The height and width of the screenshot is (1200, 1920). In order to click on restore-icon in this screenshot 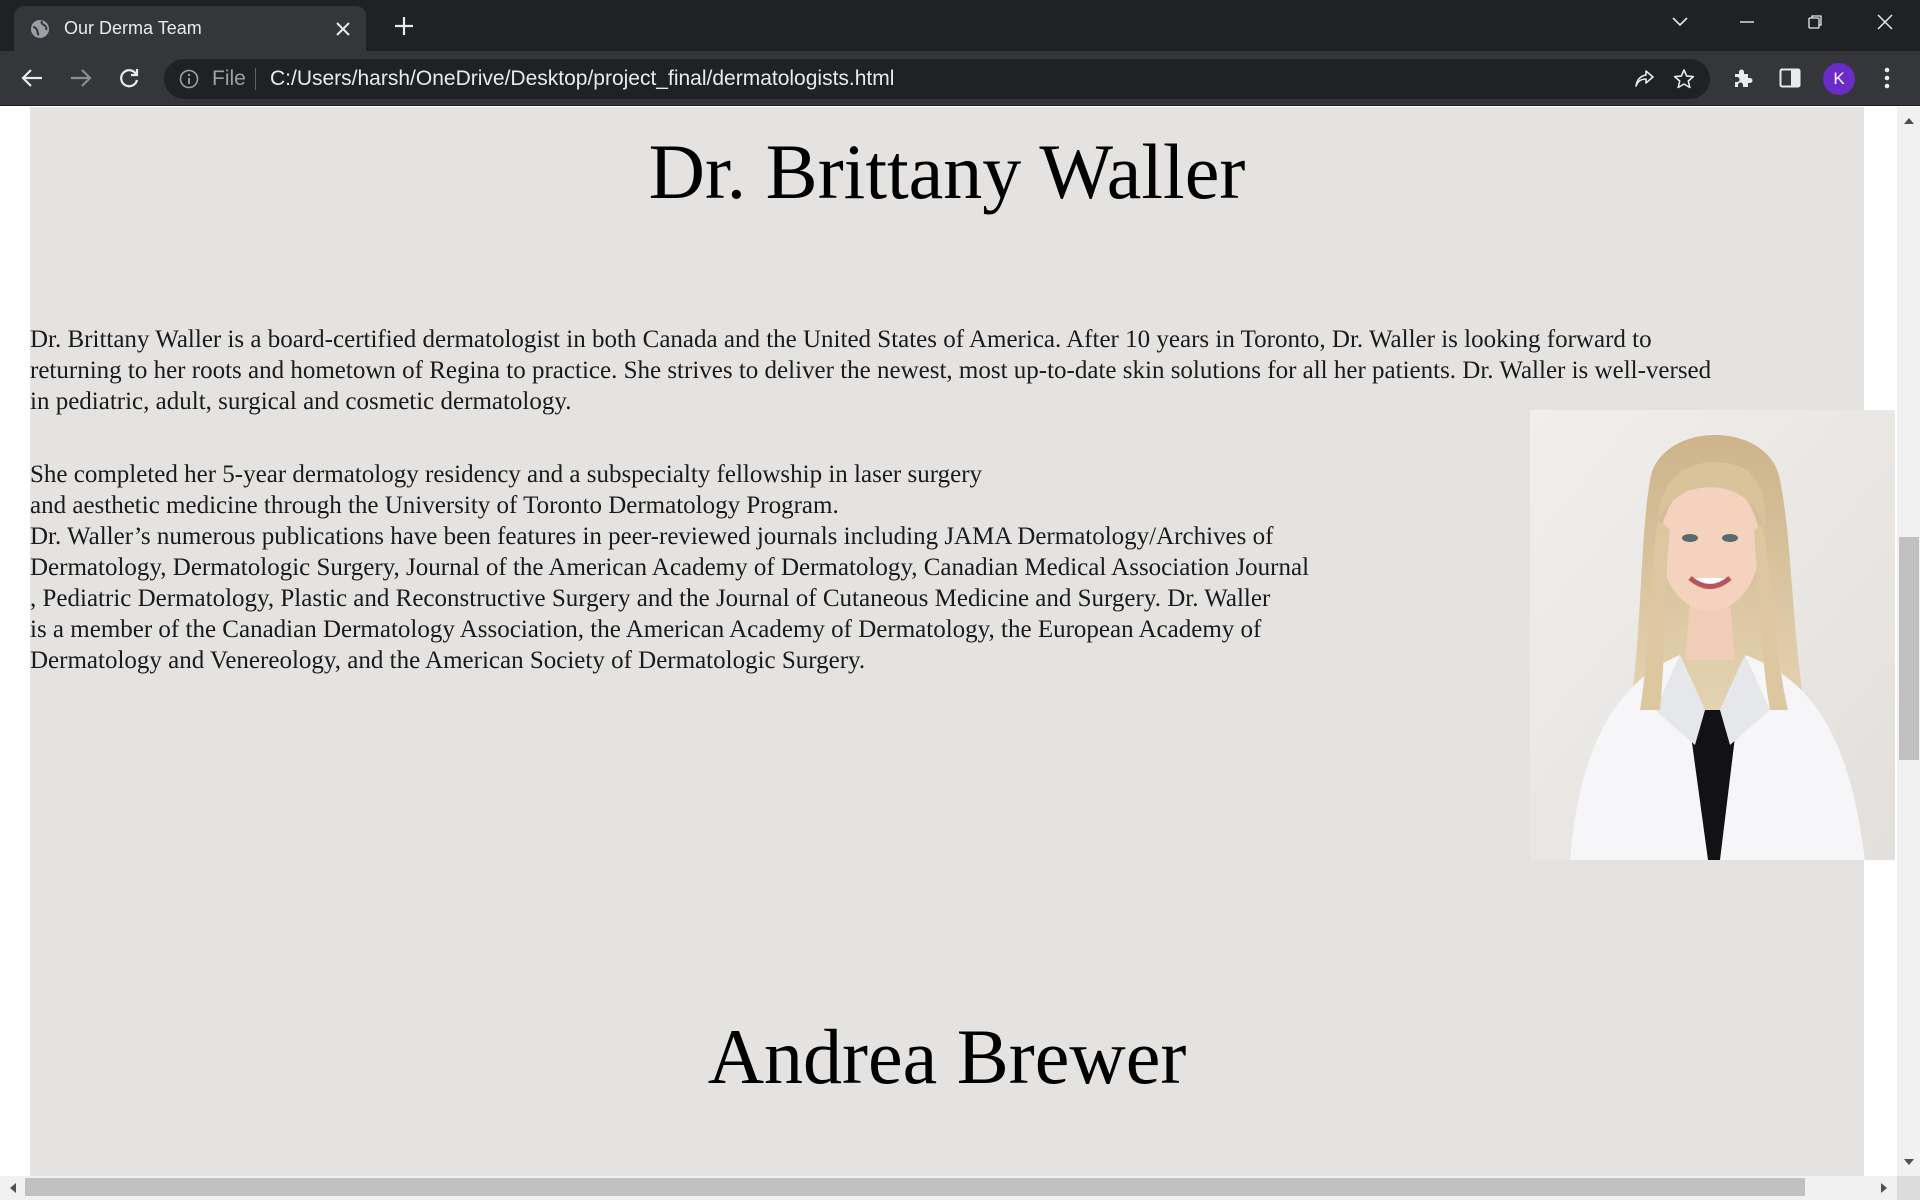, I will do `click(1815, 22)`.